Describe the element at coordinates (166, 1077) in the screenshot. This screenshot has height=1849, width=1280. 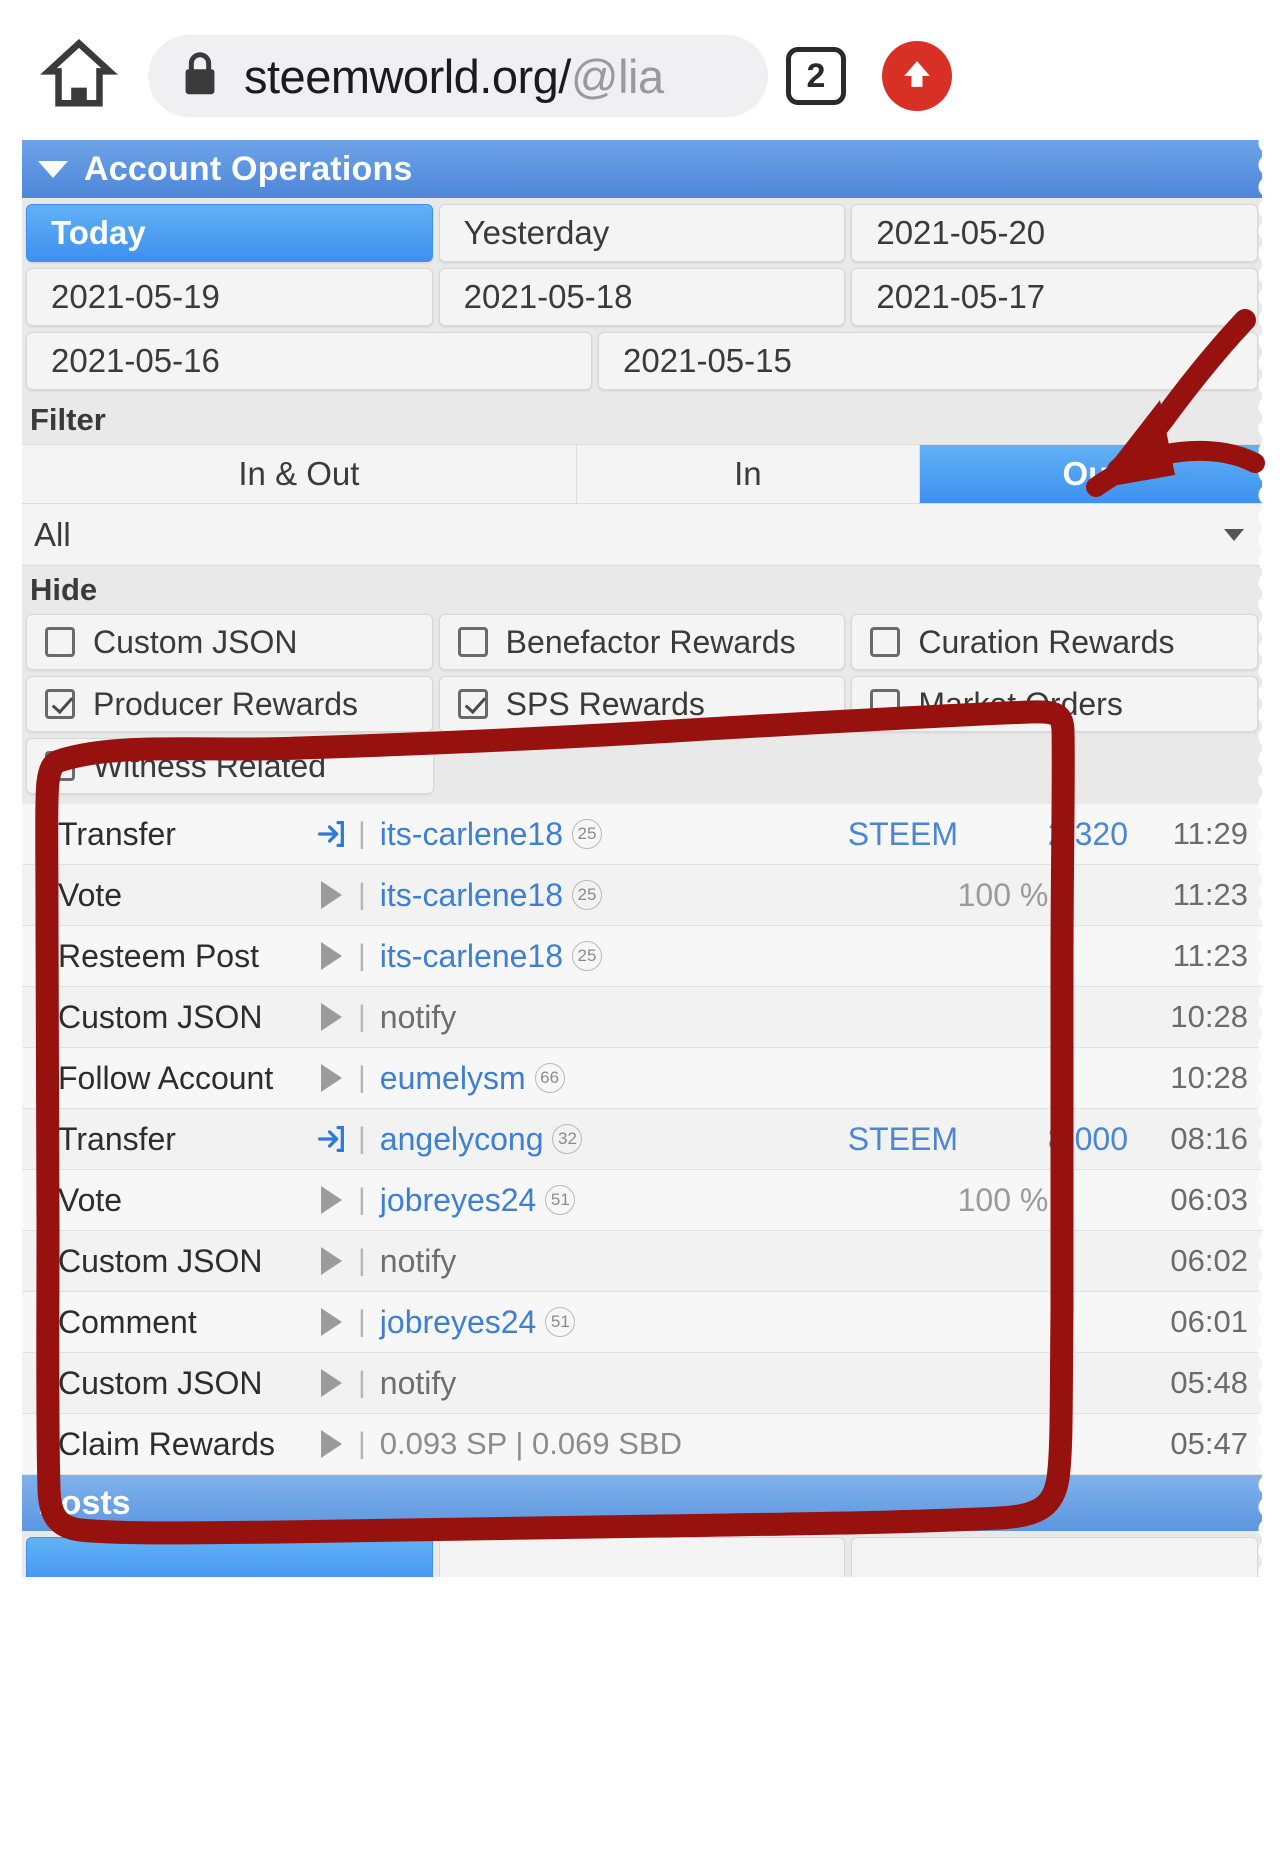
I see `operation-type: Follow Account` at that location.